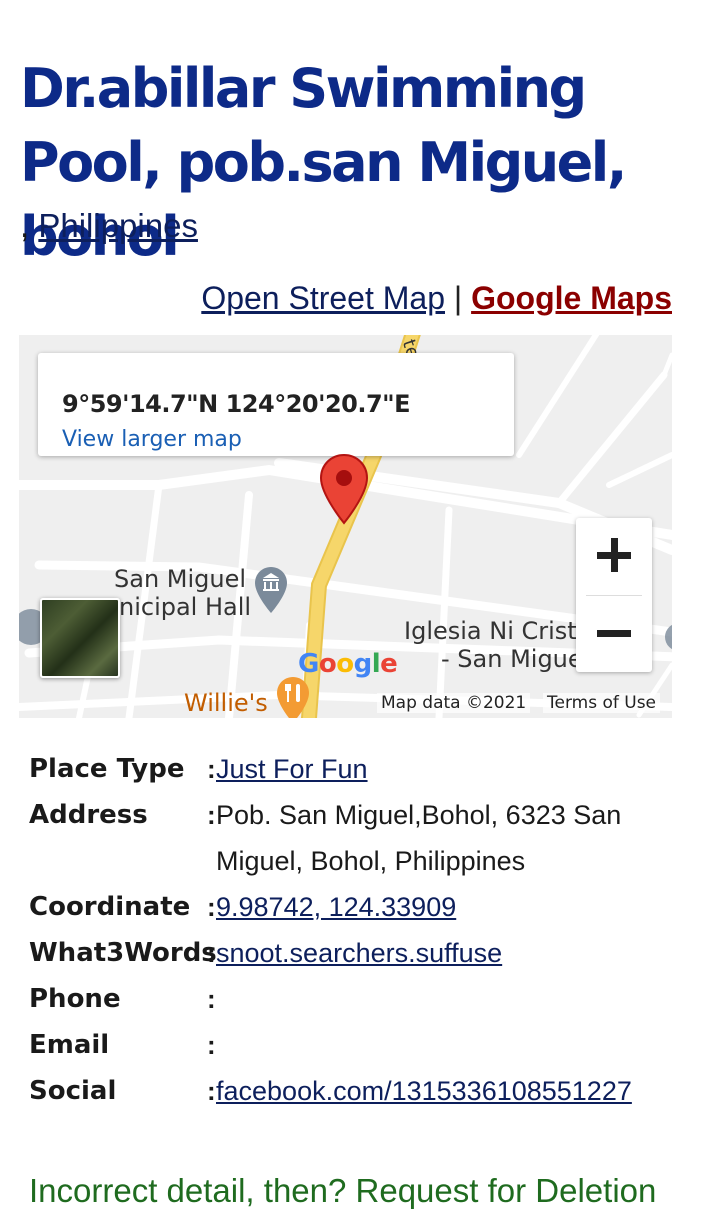 This screenshot has width=720, height=1210. I want to click on country-prefix: ,, so click(25, 225).